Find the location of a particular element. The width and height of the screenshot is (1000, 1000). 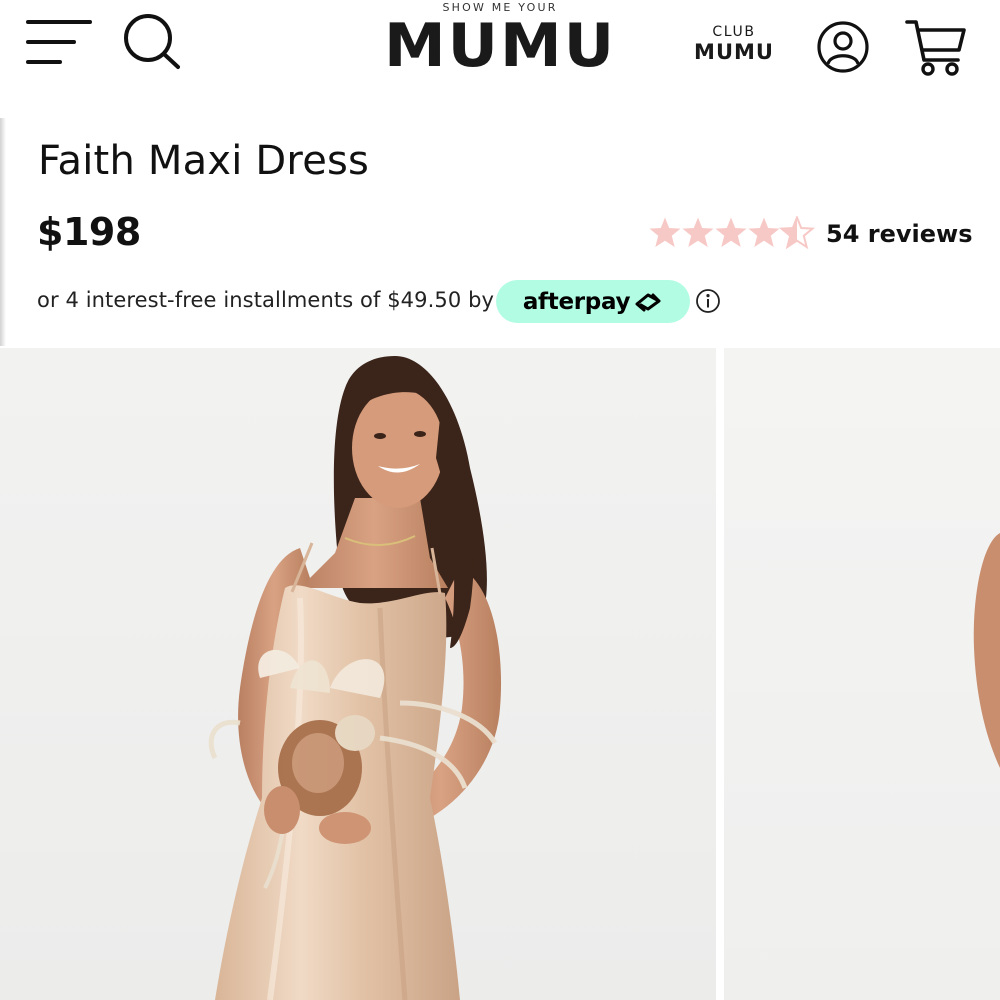

hamburger-menu-icon is located at coordinates (59, 42).